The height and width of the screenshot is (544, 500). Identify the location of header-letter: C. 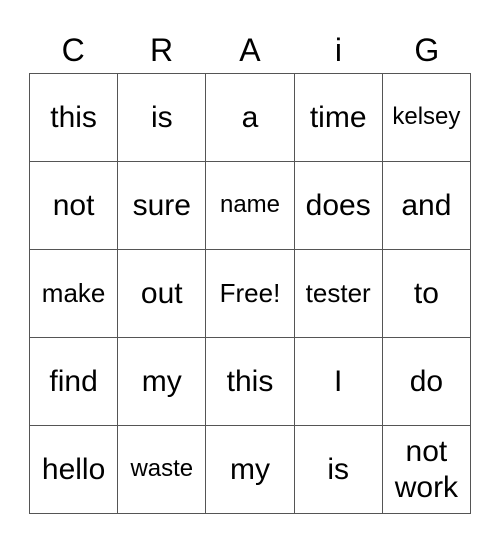
(73, 50).